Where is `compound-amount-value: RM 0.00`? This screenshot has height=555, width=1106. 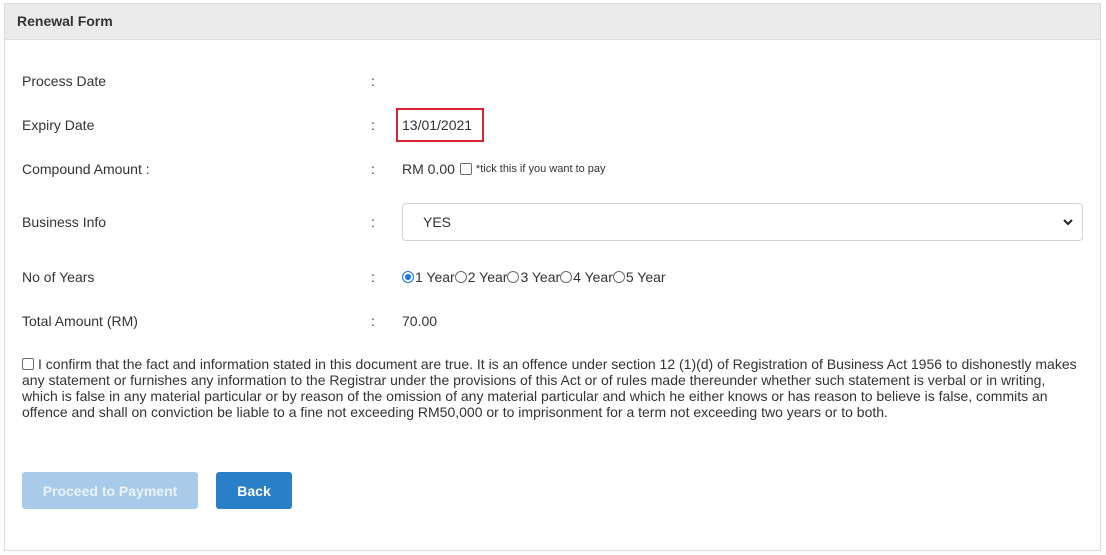
compound-amount-value: RM 0.00 is located at coordinates (428, 169).